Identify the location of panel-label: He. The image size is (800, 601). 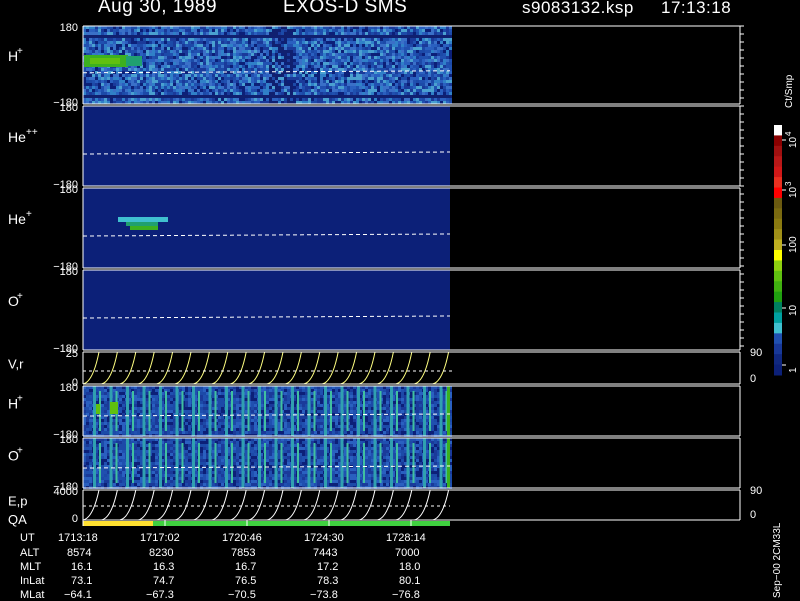
(17, 137).